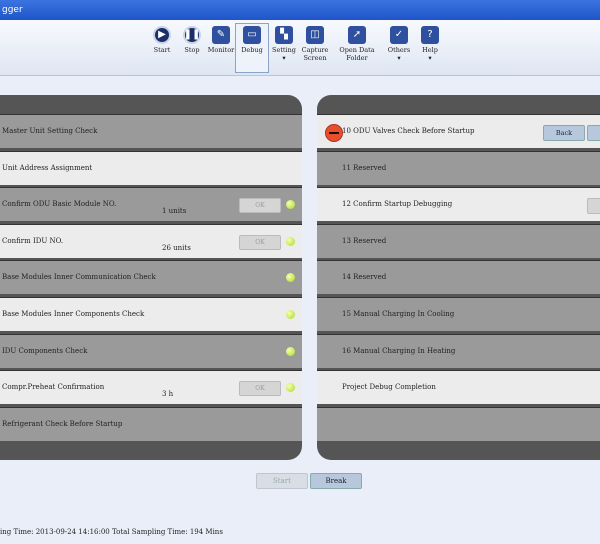  I want to click on right-step-row: 14 Reserved, so click(458, 277).